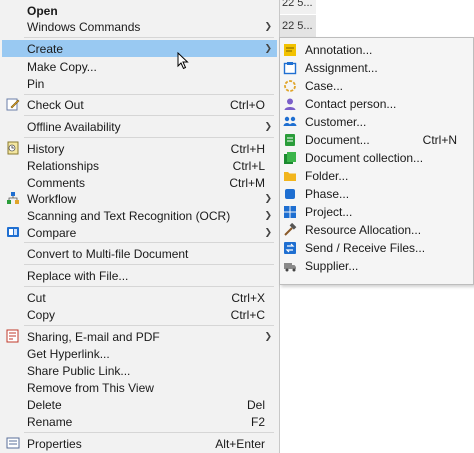 The width and height of the screenshot is (474, 453). I want to click on workflow-icon, so click(13, 198).